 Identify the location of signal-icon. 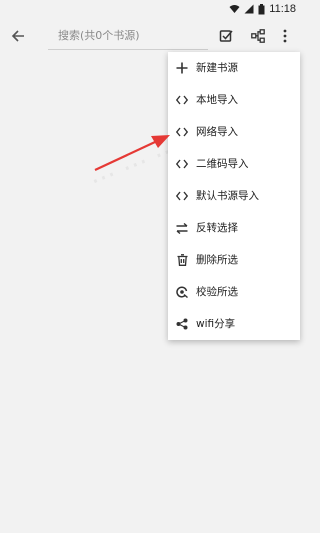
(249, 9).